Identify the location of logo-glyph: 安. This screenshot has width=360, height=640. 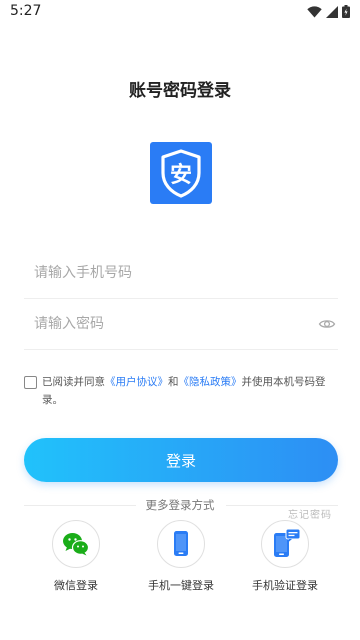
(181, 175).